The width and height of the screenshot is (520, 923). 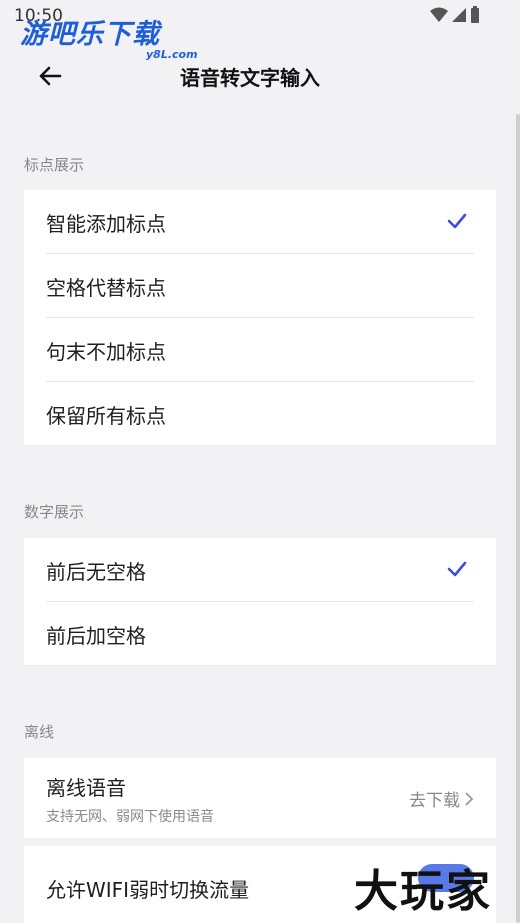 I want to click on section-title-punctuation: 标点展示, so click(x=54, y=165).